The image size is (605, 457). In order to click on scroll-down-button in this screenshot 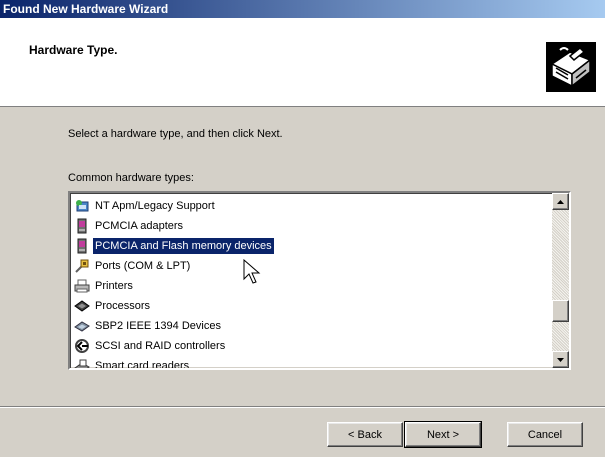, I will do `click(560, 359)`.